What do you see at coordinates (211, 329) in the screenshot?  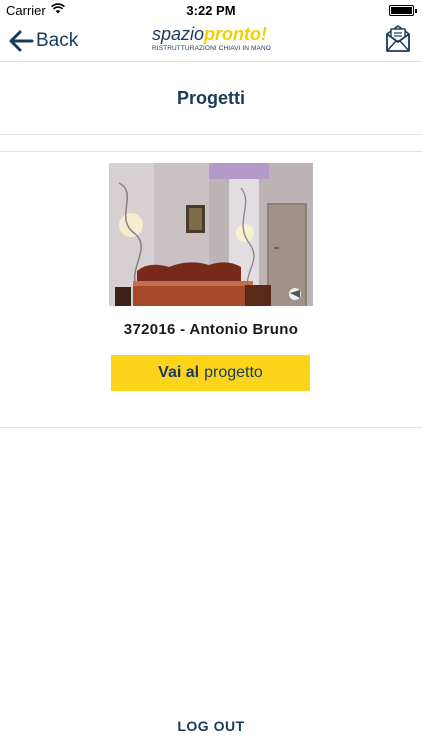 I see `project-name: 372016 - Antonio Bruno` at bounding box center [211, 329].